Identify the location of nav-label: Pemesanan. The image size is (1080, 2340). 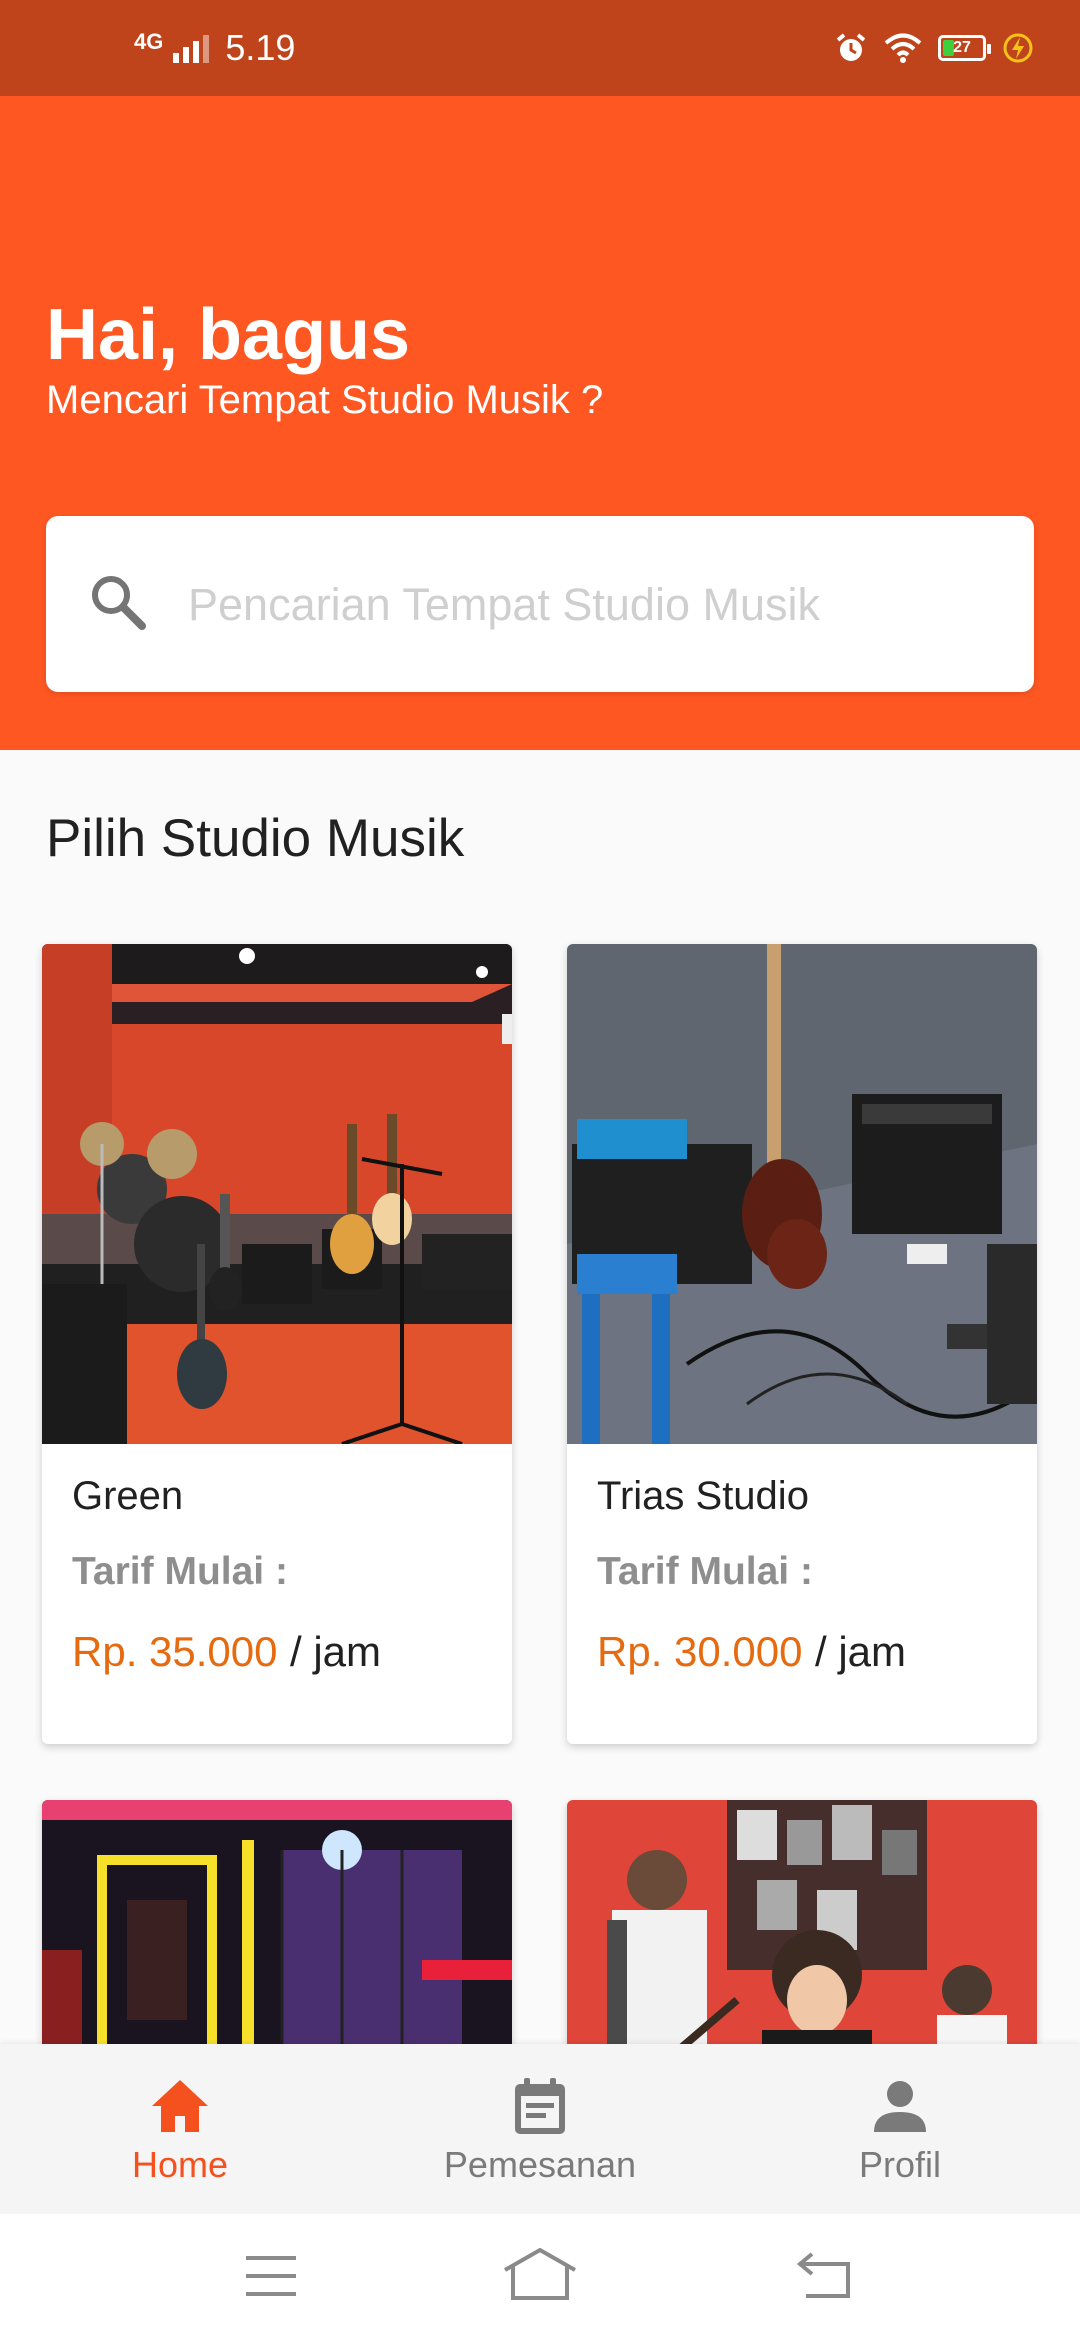
(540, 2164).